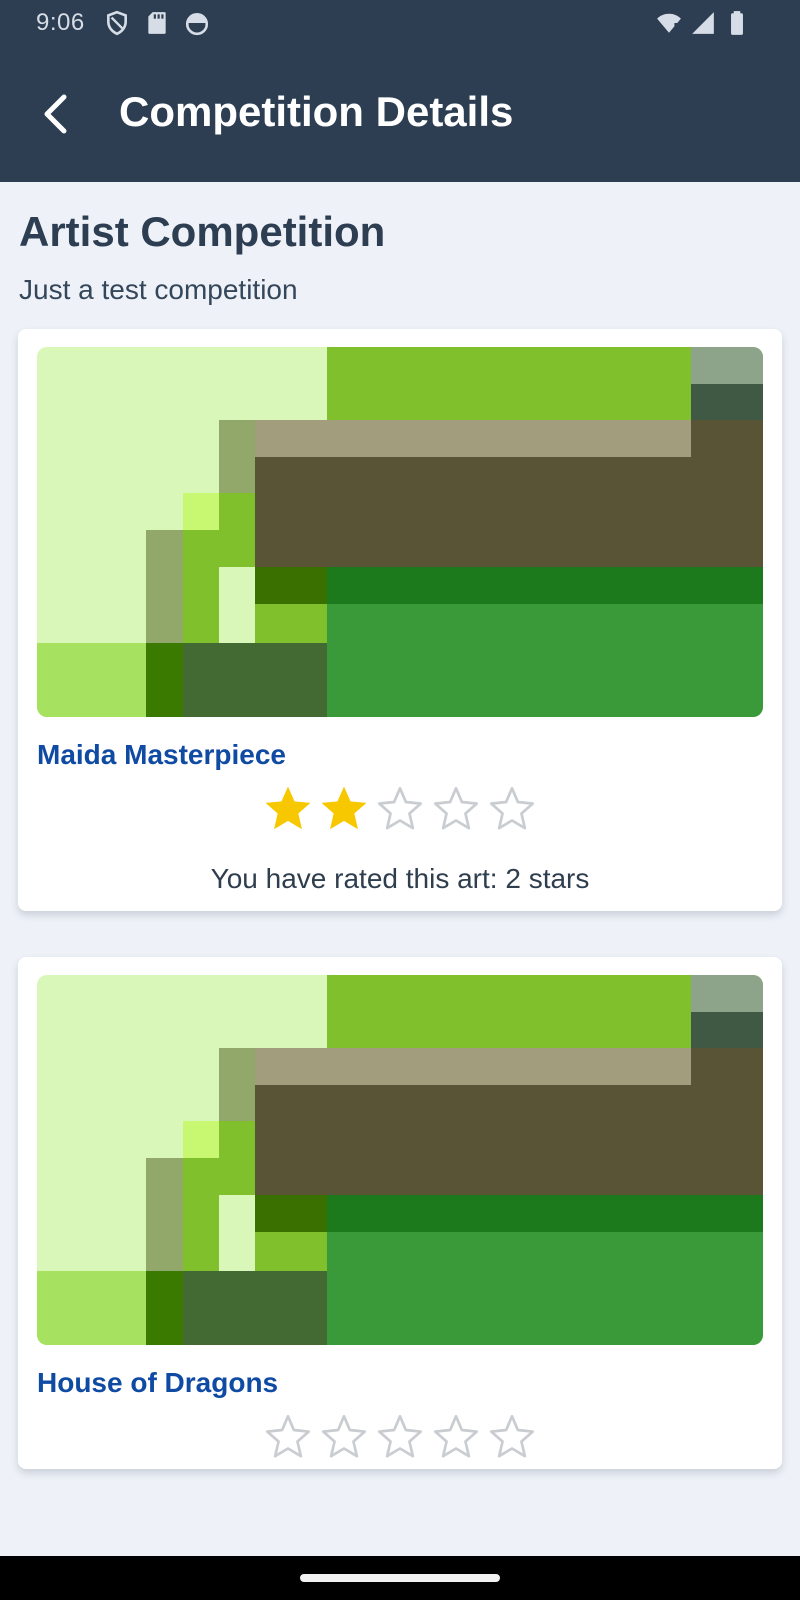 This screenshot has height=1600, width=800. I want to click on status-icons-left, so click(157, 23).